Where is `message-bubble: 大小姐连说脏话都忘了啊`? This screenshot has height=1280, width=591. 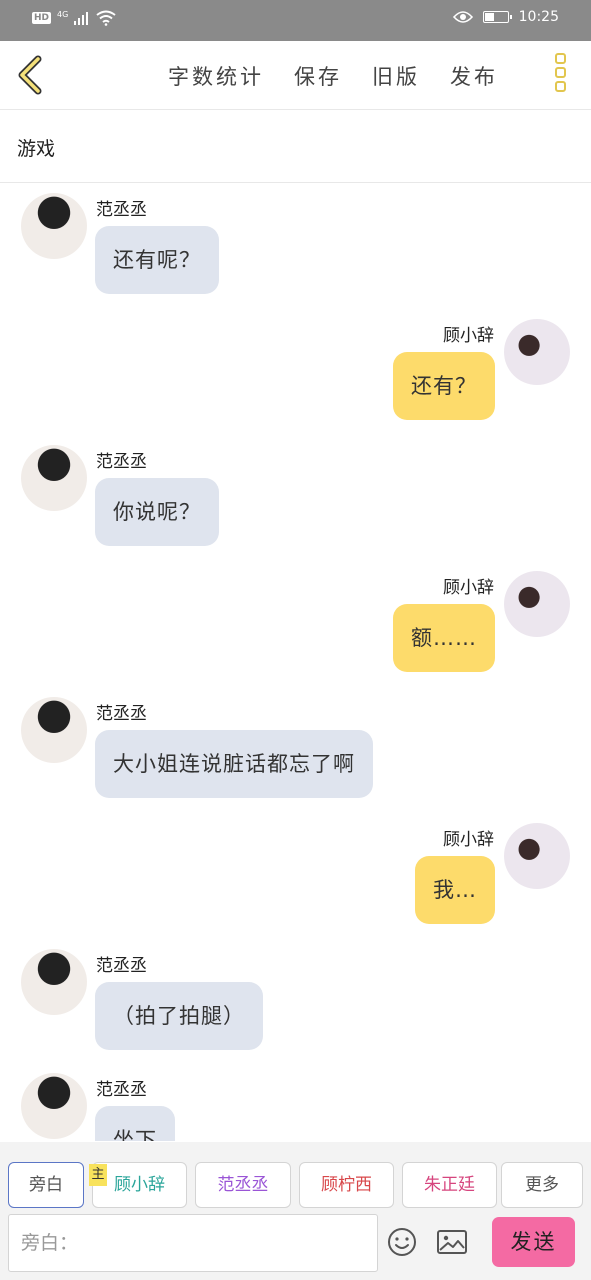
message-bubble: 大小姐连说脏话都忘了啊 is located at coordinates (234, 764).